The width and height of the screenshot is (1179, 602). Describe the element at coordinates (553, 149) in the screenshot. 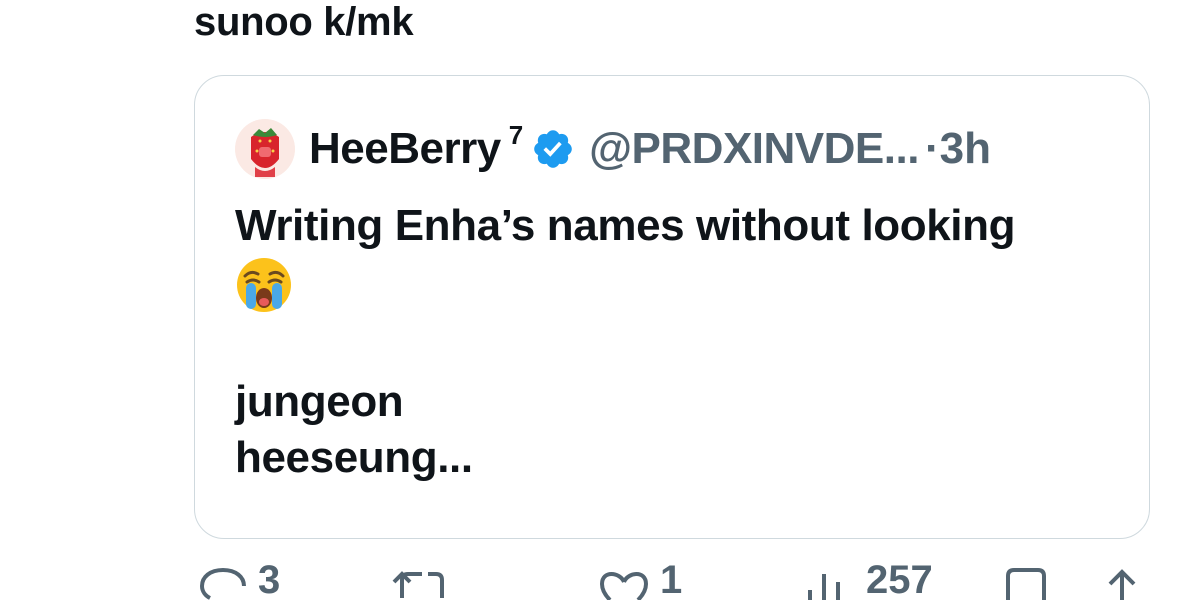

I see `verified-badge-icon` at that location.